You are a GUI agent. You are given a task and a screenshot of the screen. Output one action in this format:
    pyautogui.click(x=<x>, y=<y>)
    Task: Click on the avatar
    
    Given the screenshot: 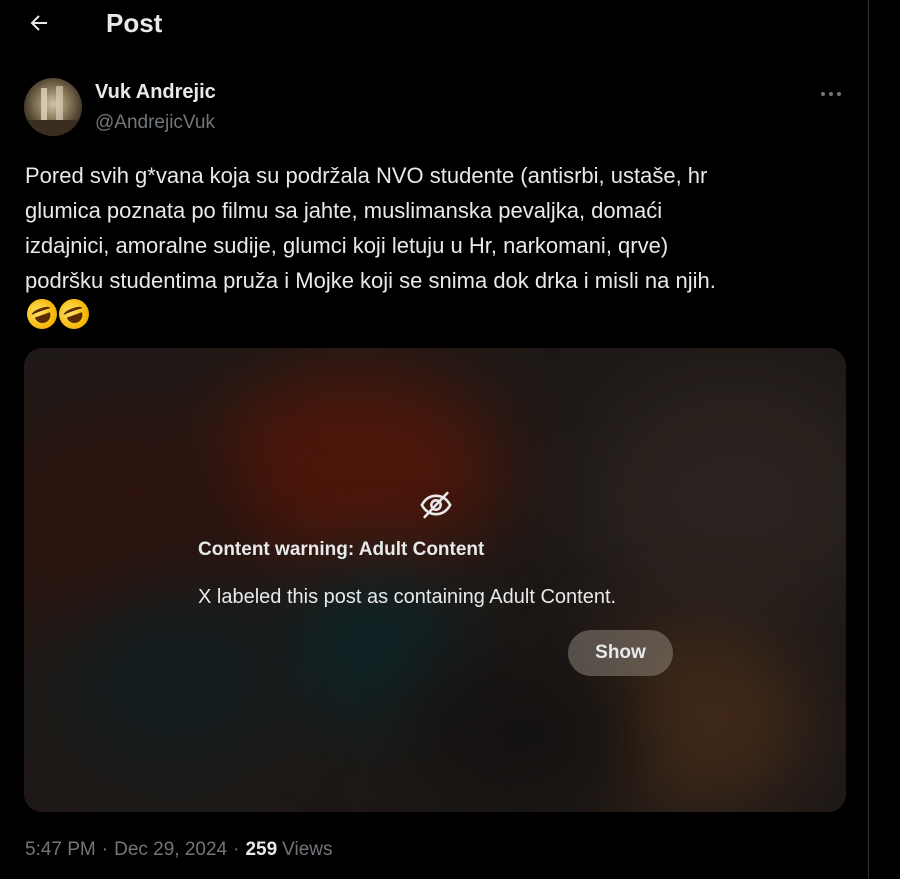 What is the action you would take?
    pyautogui.click(x=53, y=107)
    